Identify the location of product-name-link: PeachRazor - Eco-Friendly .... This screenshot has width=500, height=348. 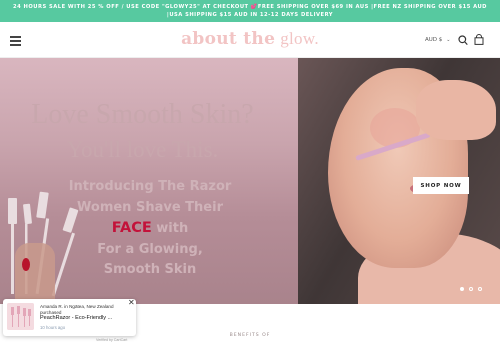
(85, 318).